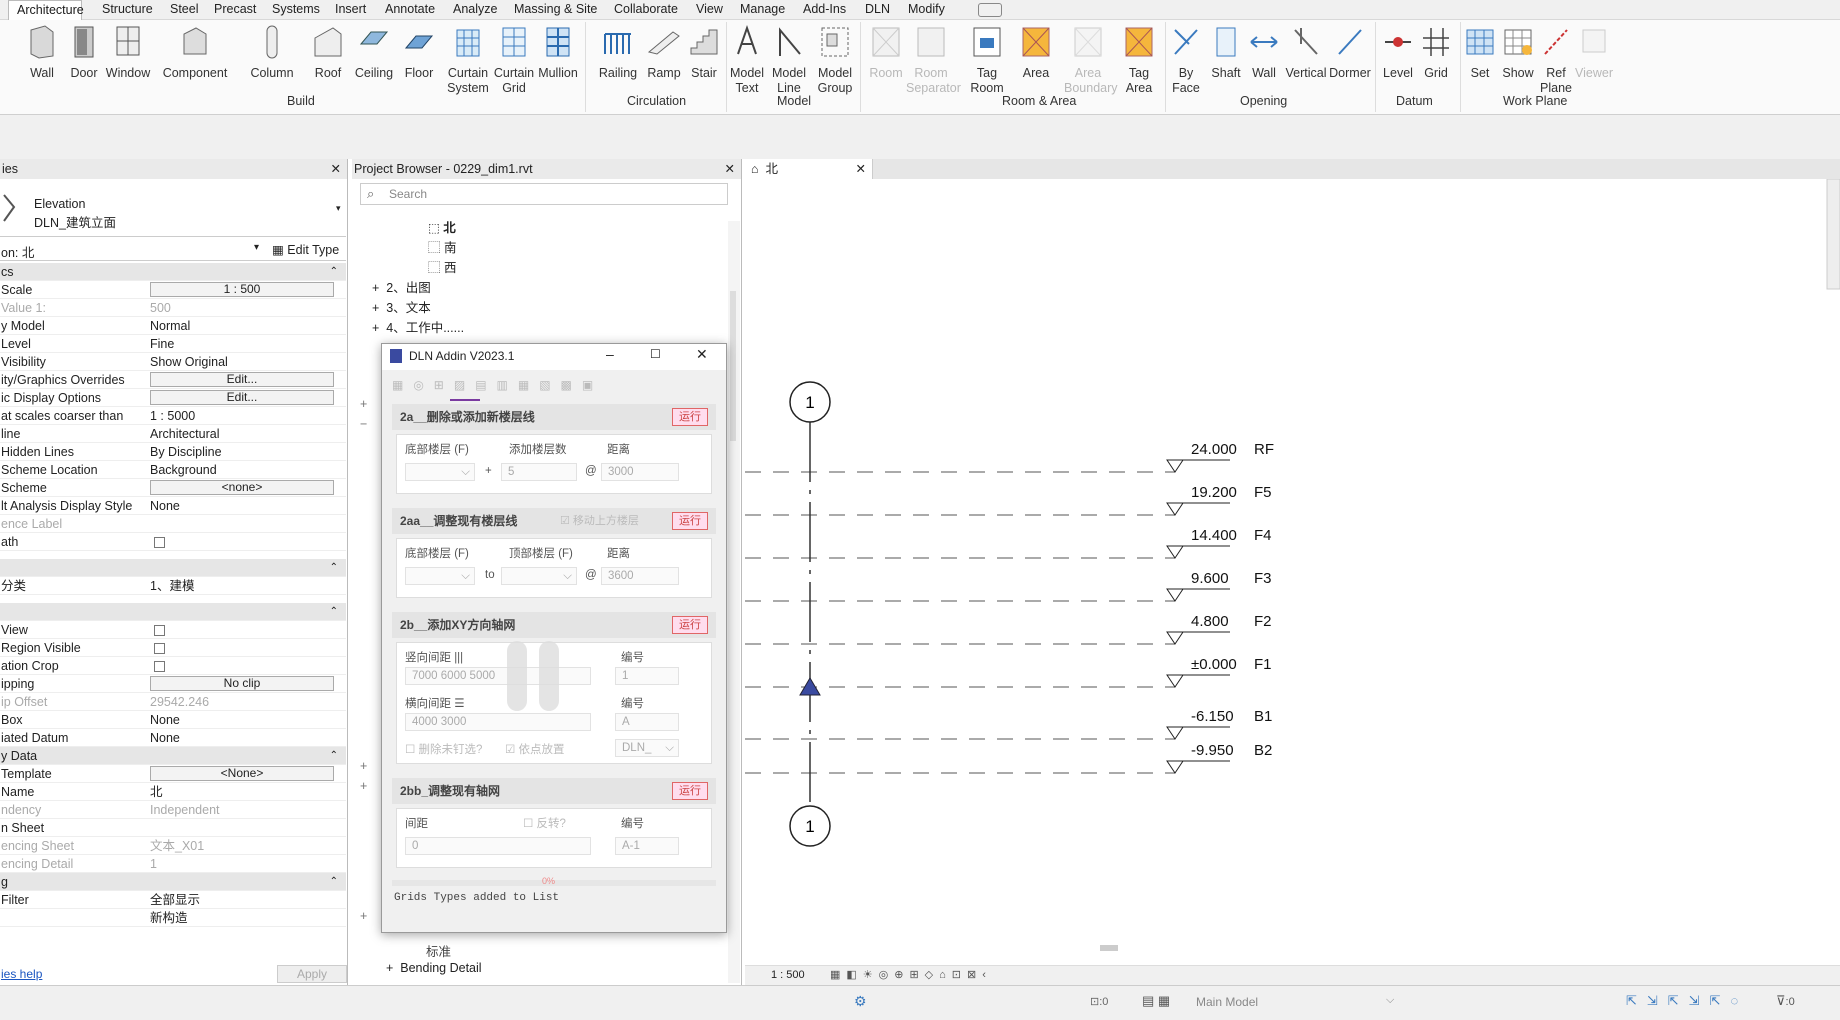 The width and height of the screenshot is (1840, 1020). What do you see at coordinates (328, 52) in the screenshot?
I see `roof-button: Roof` at bounding box center [328, 52].